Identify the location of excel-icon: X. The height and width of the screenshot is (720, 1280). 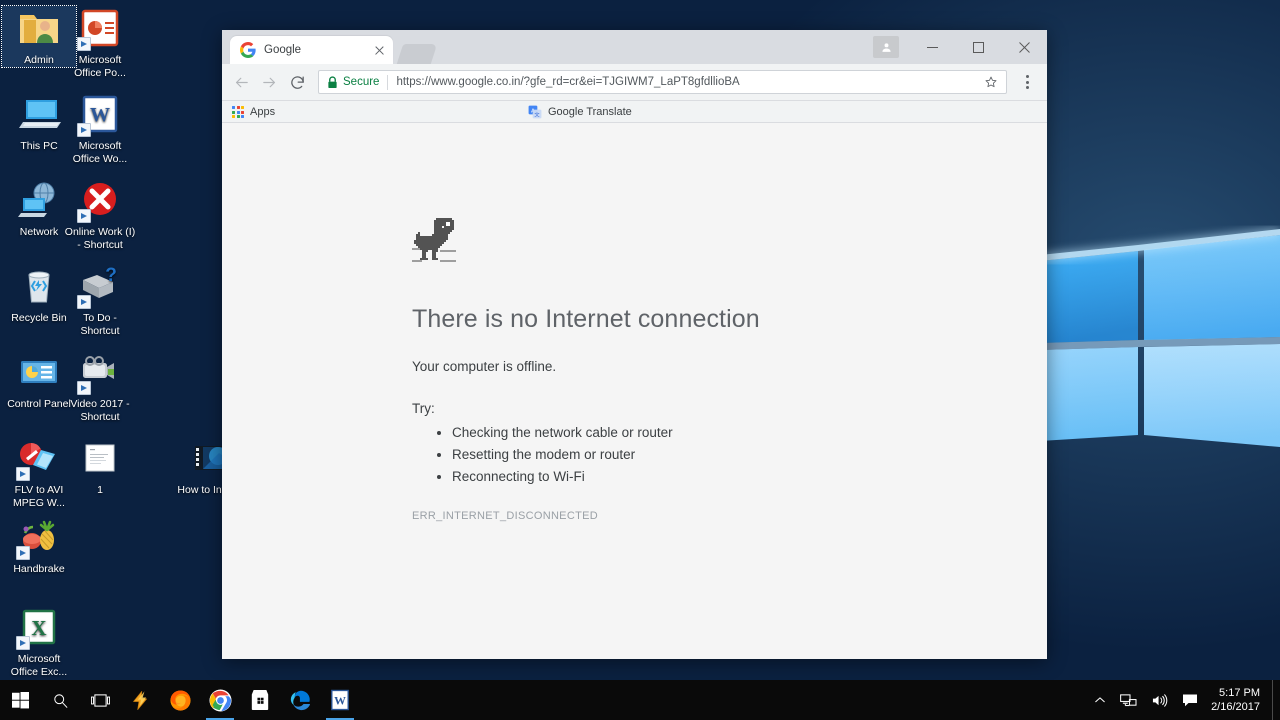
(38, 627).